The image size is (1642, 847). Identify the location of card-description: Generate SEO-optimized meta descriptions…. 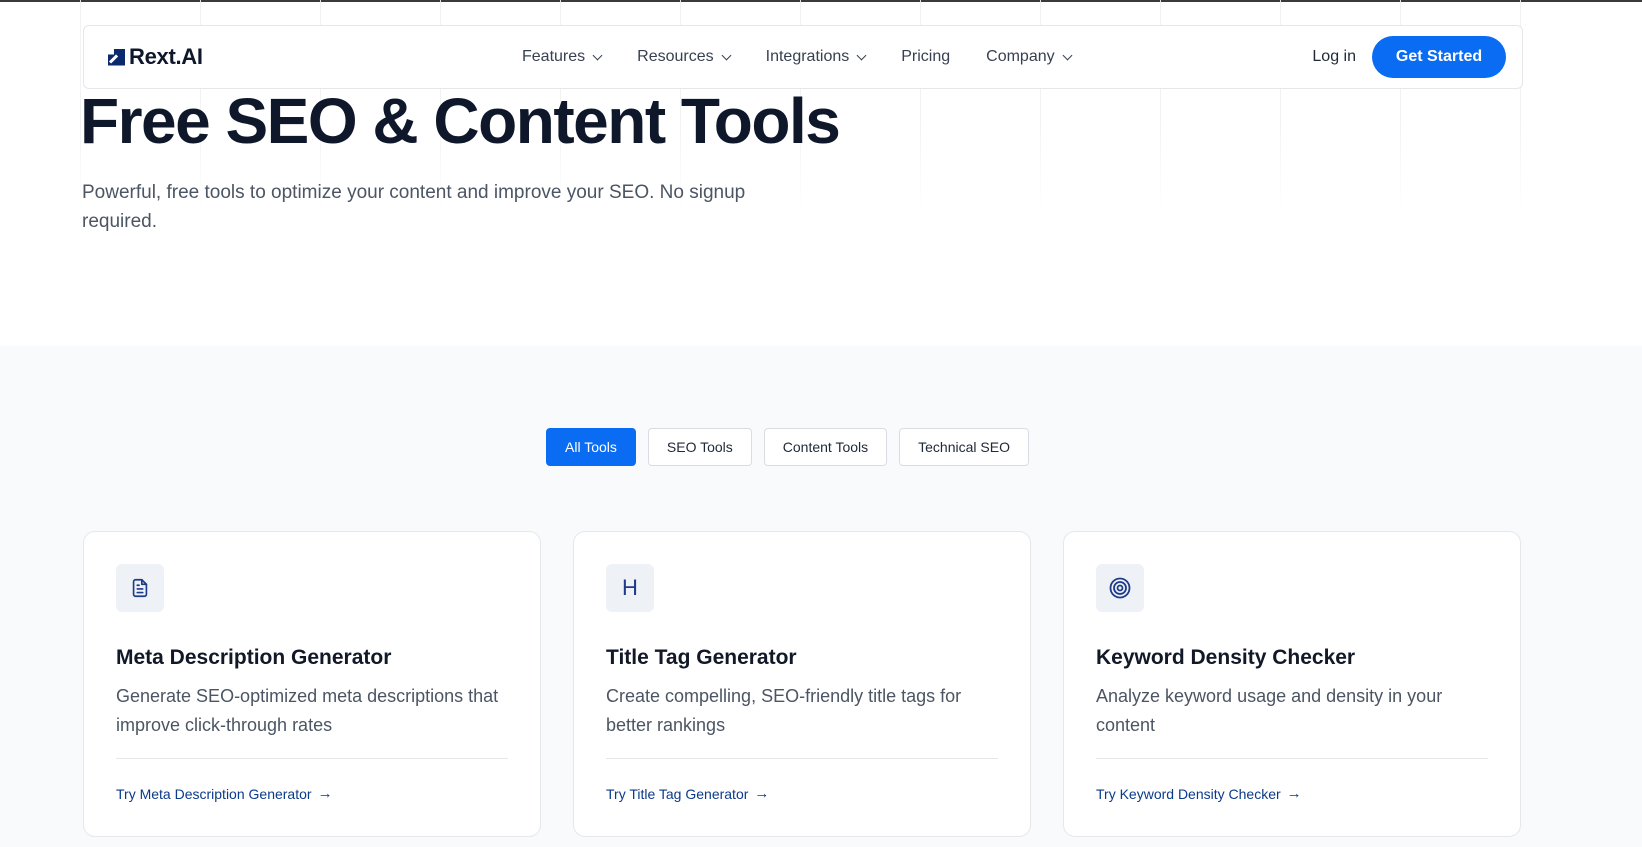
(307, 710).